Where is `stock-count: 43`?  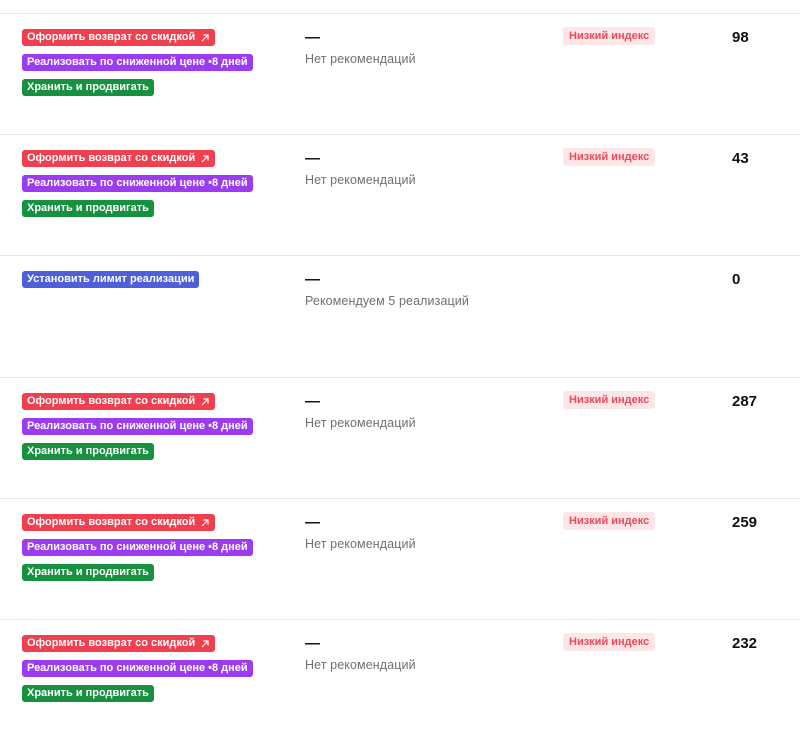
stock-count: 43 is located at coordinates (740, 158).